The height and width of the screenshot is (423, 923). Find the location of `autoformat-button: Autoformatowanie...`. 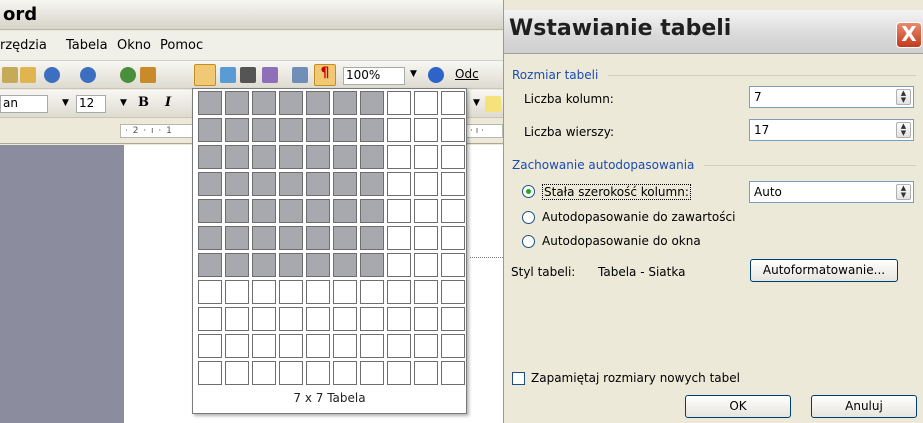

autoformat-button: Autoformatowanie... is located at coordinates (824, 270).